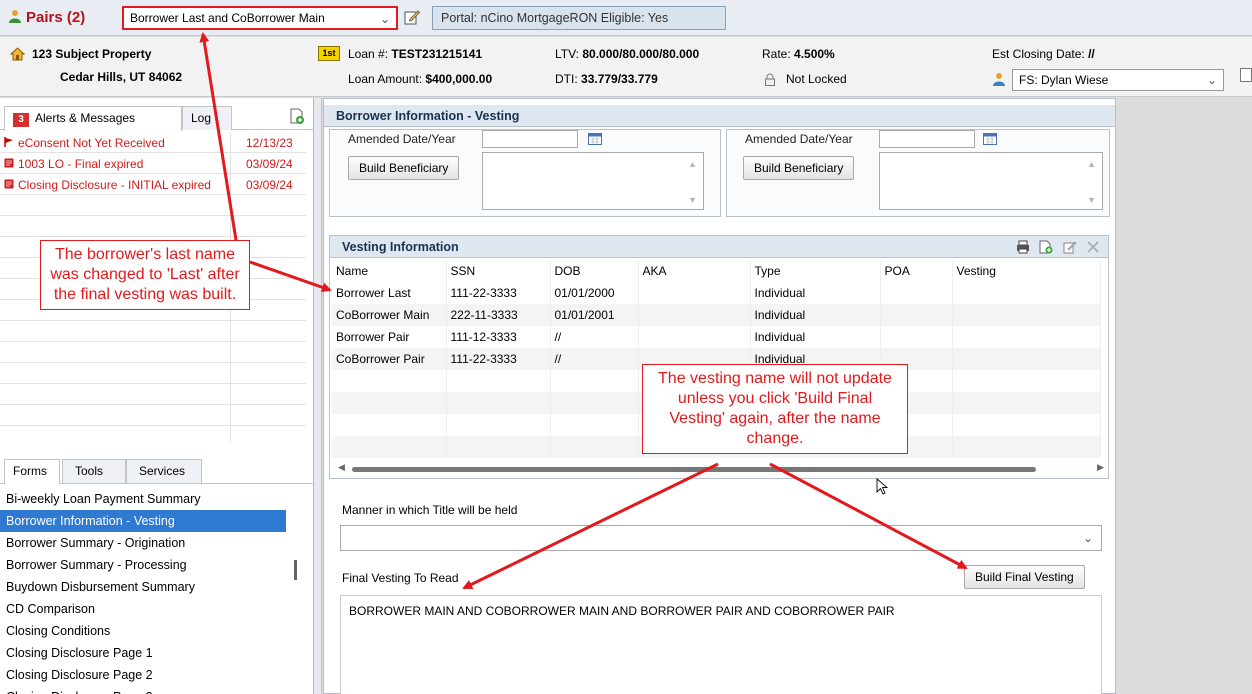 The height and width of the screenshot is (694, 1252). What do you see at coordinates (143, 543) in the screenshot?
I see `form-list-item: Borrower Summary - Origination` at bounding box center [143, 543].